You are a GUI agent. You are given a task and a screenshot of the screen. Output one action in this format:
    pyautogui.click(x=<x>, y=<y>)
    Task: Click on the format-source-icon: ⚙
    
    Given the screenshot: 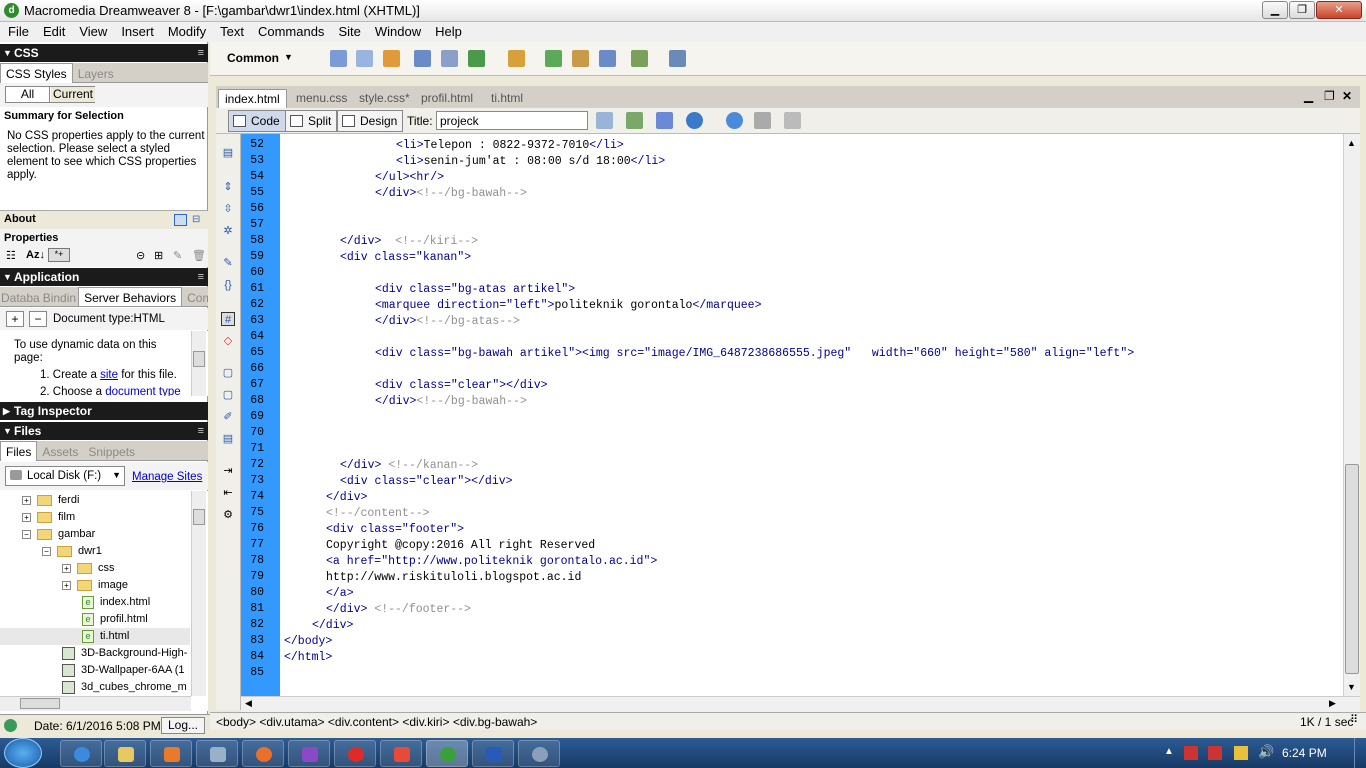 What is the action you would take?
    pyautogui.click(x=228, y=515)
    